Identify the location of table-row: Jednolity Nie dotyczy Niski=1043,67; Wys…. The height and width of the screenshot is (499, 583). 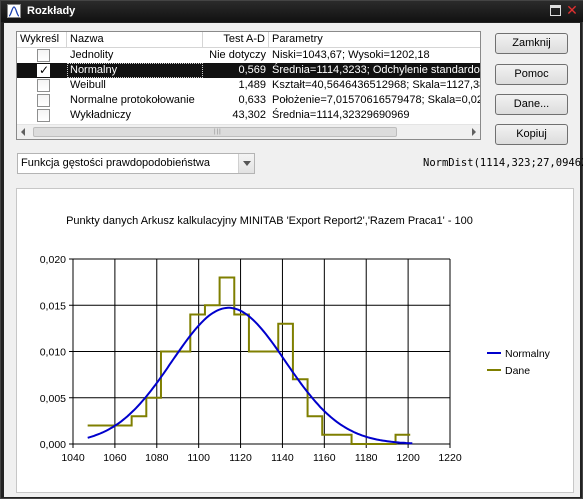
(248, 55).